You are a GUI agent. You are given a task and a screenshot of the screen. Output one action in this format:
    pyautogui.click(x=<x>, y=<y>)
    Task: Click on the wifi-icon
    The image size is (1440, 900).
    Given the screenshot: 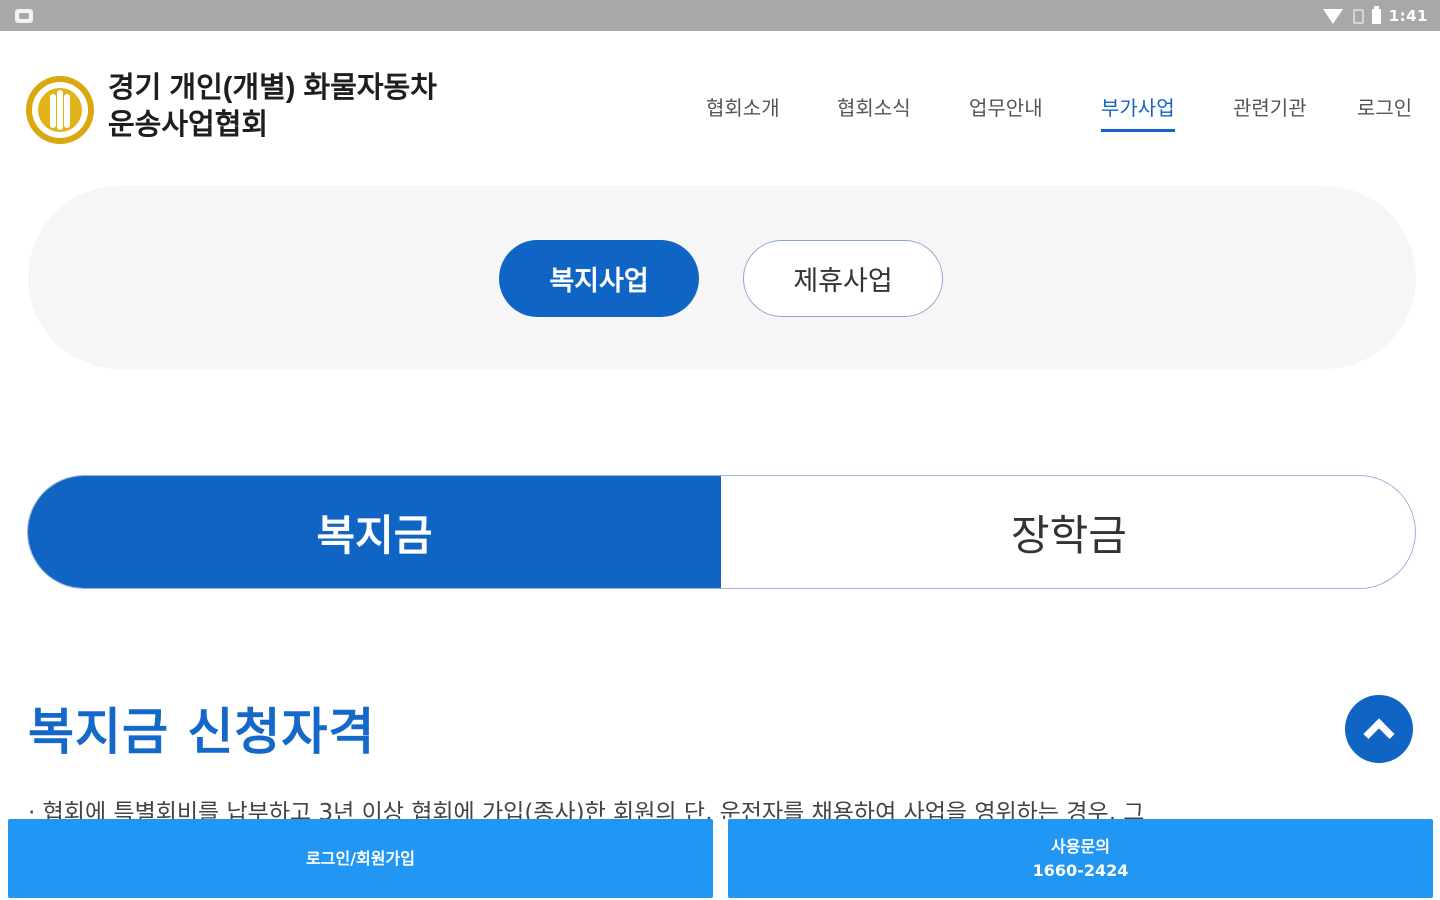 What is the action you would take?
    pyautogui.click(x=1332, y=16)
    